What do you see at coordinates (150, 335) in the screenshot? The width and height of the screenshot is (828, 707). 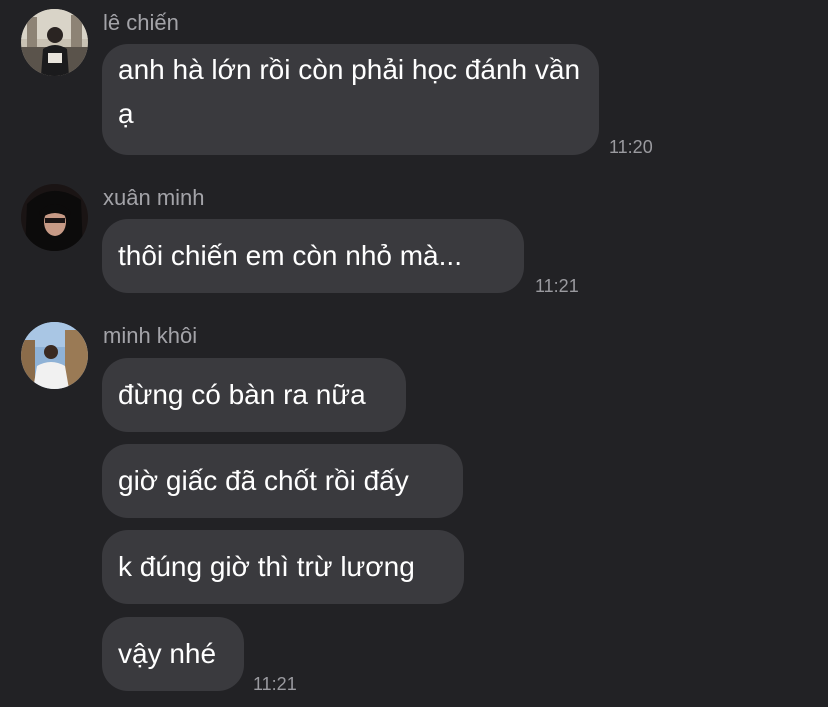 I see `sender-name: minh khôi` at bounding box center [150, 335].